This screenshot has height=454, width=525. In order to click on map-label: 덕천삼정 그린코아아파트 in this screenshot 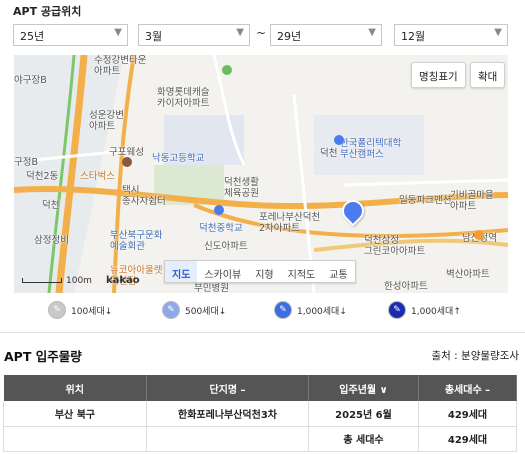, I will do `click(395, 246)`.